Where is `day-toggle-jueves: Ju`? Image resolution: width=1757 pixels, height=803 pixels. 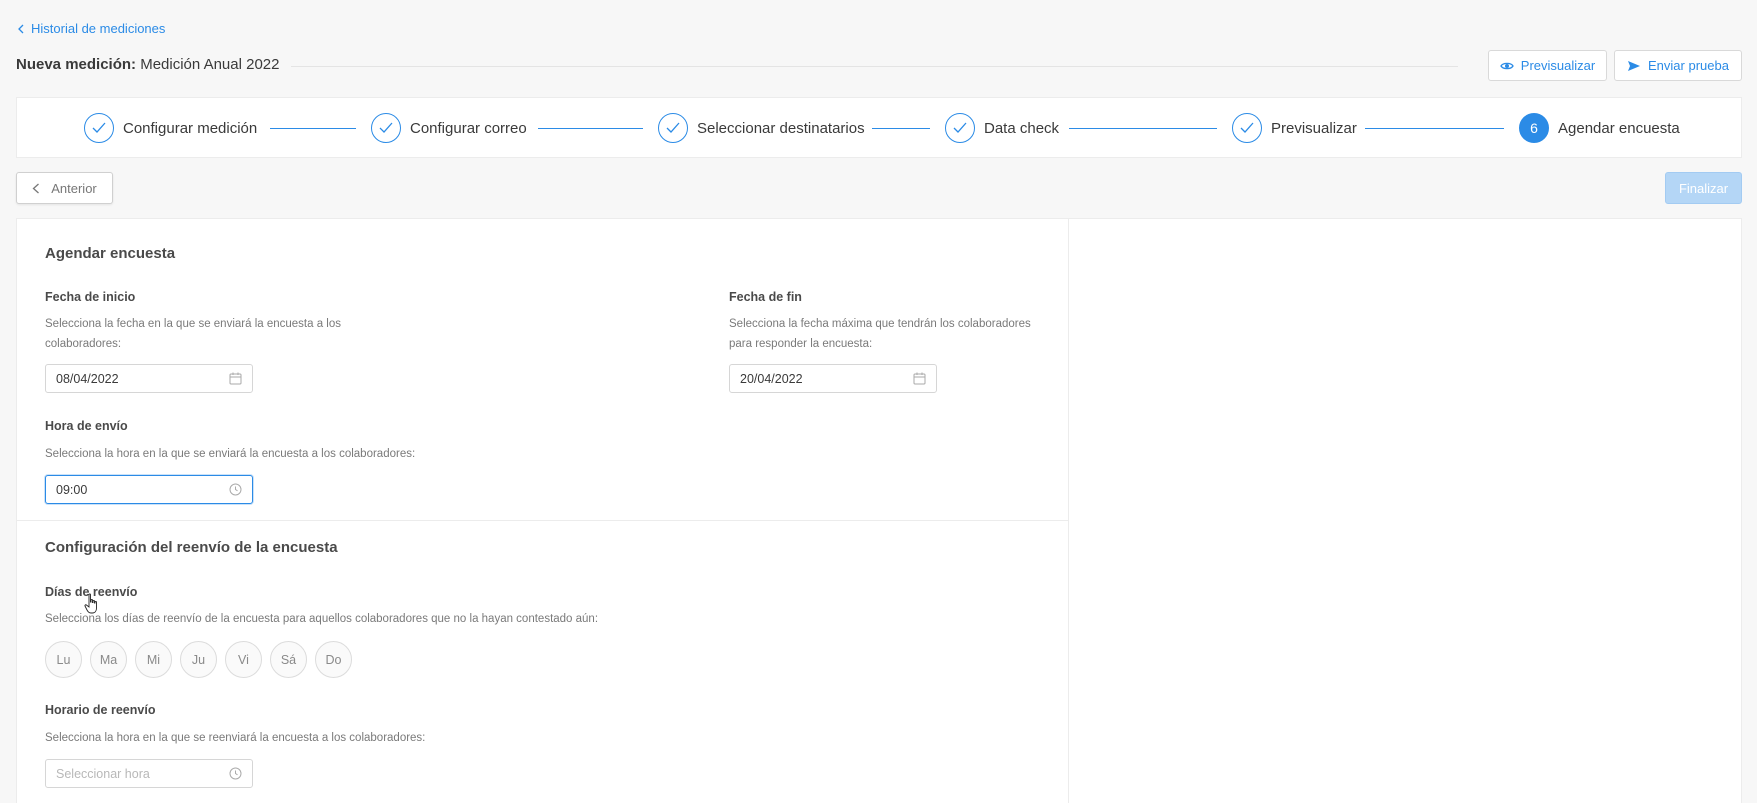 day-toggle-jueves: Ju is located at coordinates (198, 659).